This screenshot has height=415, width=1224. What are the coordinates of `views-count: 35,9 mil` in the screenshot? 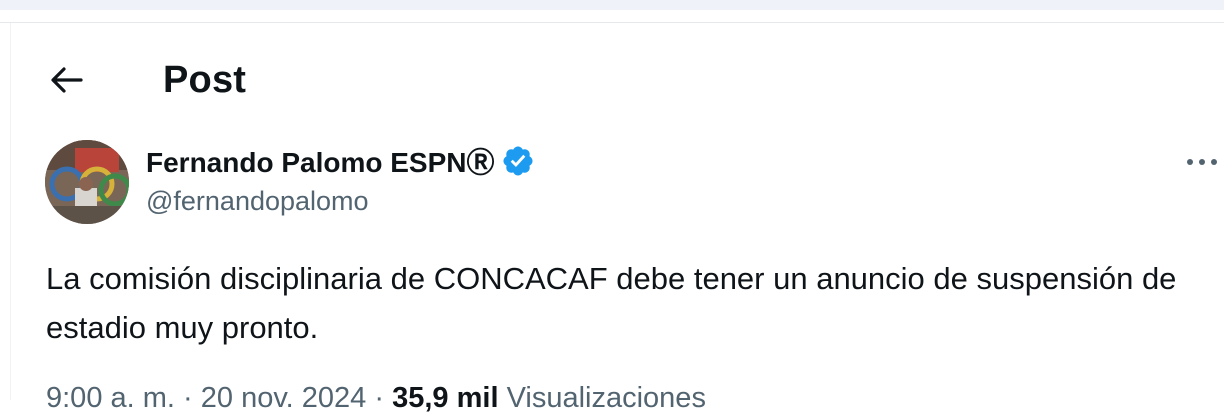 It's located at (445, 398).